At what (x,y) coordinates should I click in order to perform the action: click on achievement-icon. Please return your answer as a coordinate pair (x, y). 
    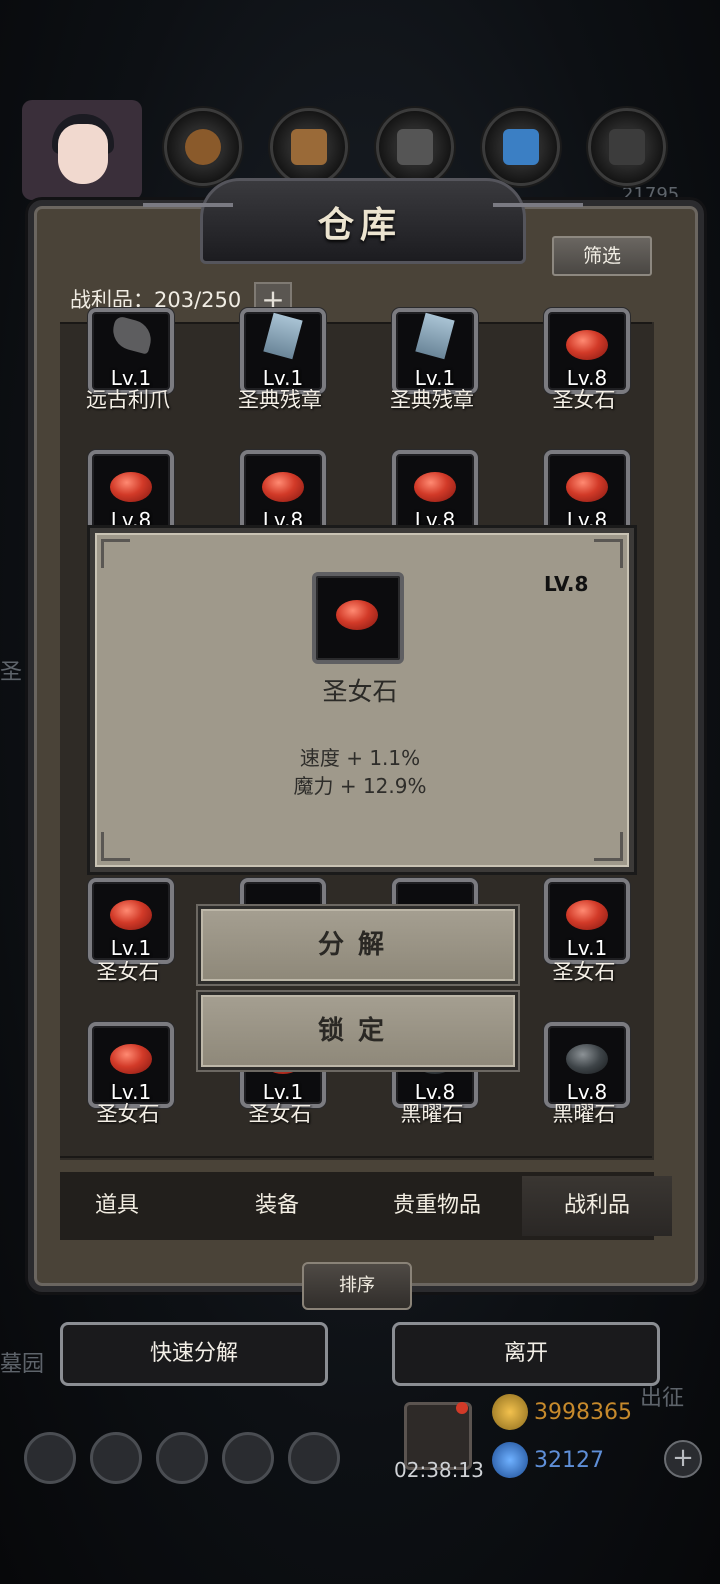
    Looking at the image, I should click on (116, 1458).